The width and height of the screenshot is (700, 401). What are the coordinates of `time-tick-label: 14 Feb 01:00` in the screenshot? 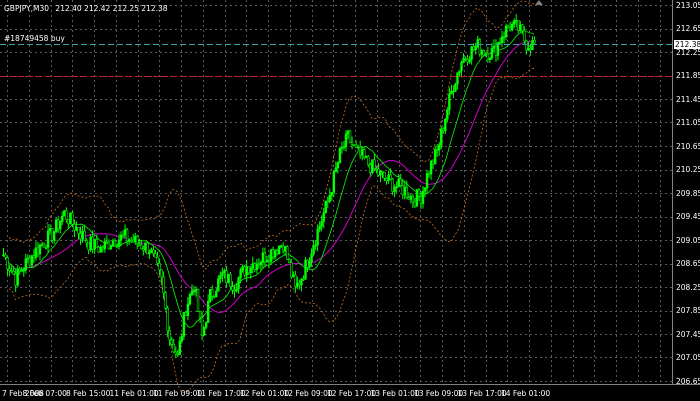 It's located at (526, 393).